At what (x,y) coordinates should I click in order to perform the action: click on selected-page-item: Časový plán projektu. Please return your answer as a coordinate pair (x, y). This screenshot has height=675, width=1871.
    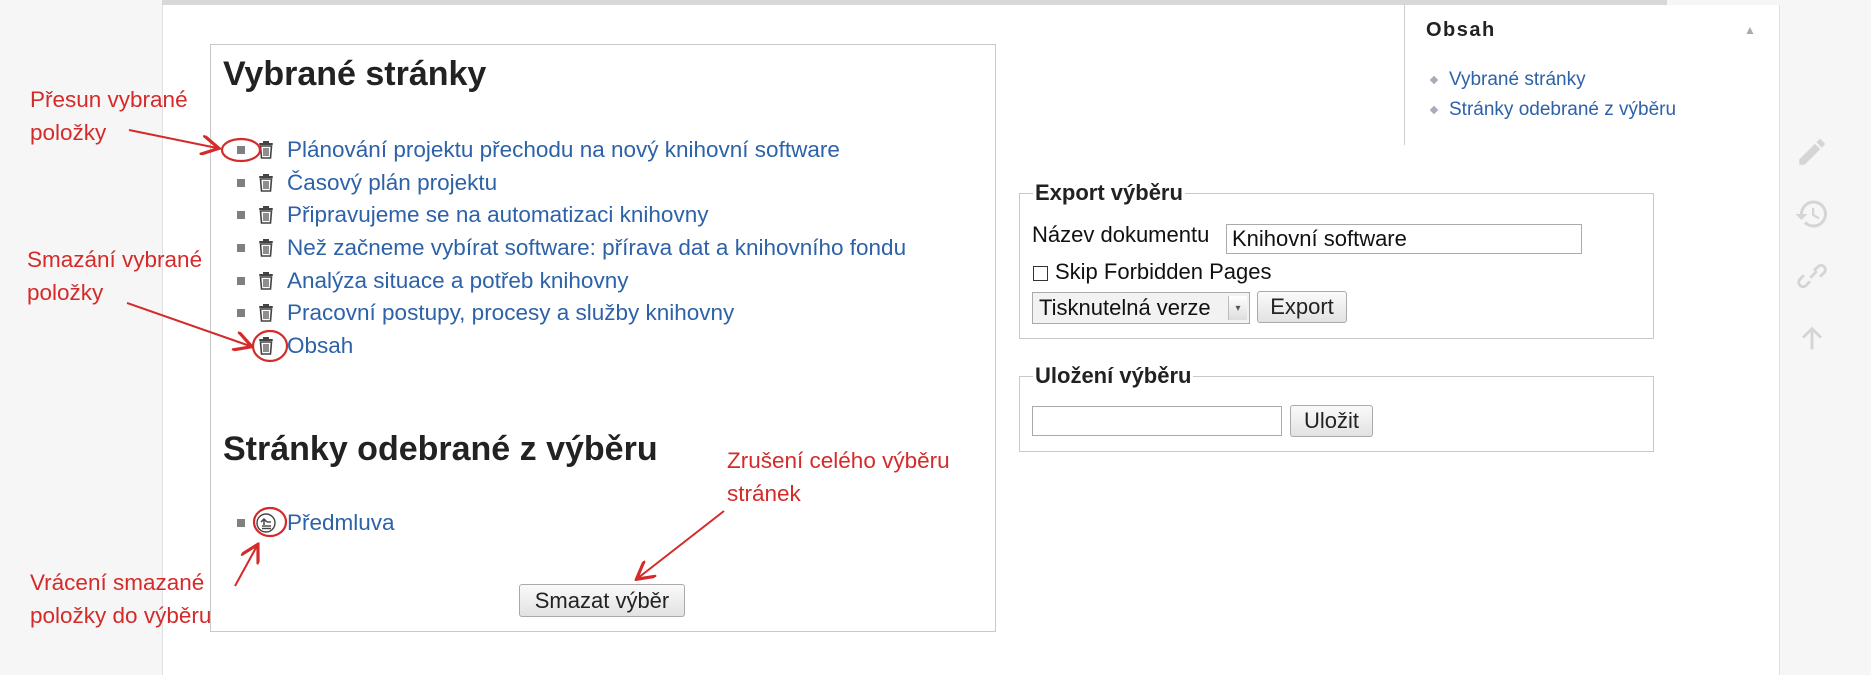
    Looking at the image, I should click on (571, 183).